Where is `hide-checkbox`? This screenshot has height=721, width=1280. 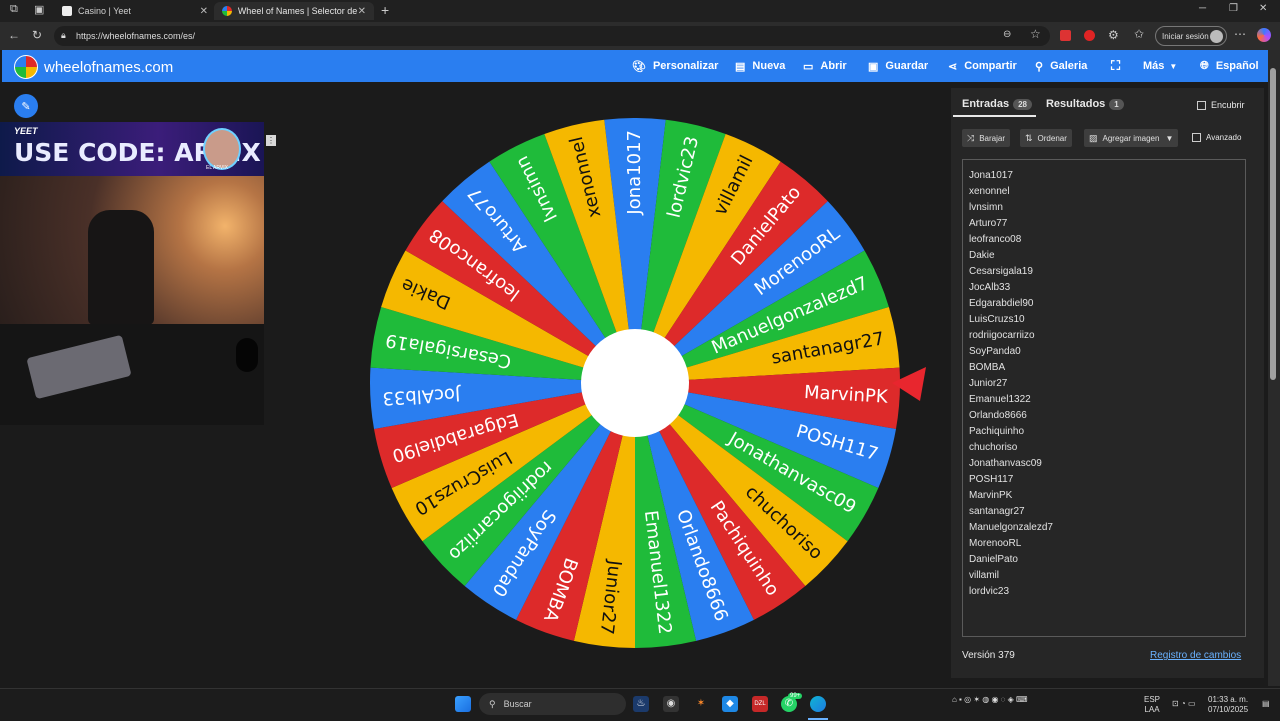
hide-checkbox is located at coordinates (1201, 105).